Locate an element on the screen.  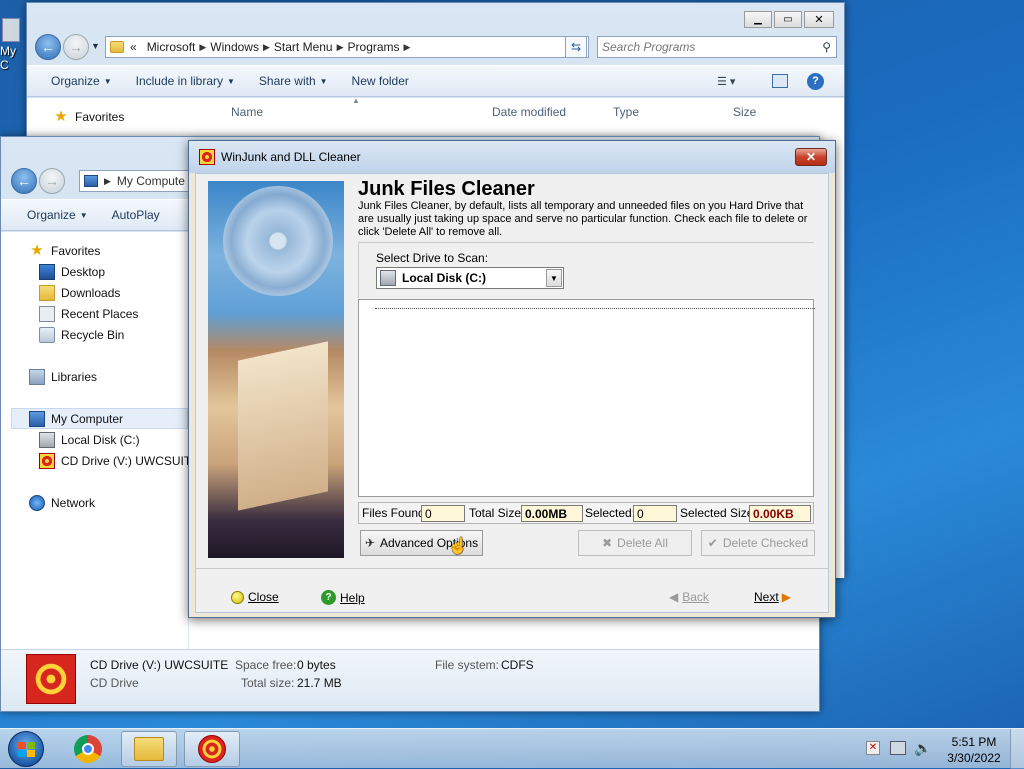
include-in-library-button: Include in library ▼ is located at coordinates (185, 81).